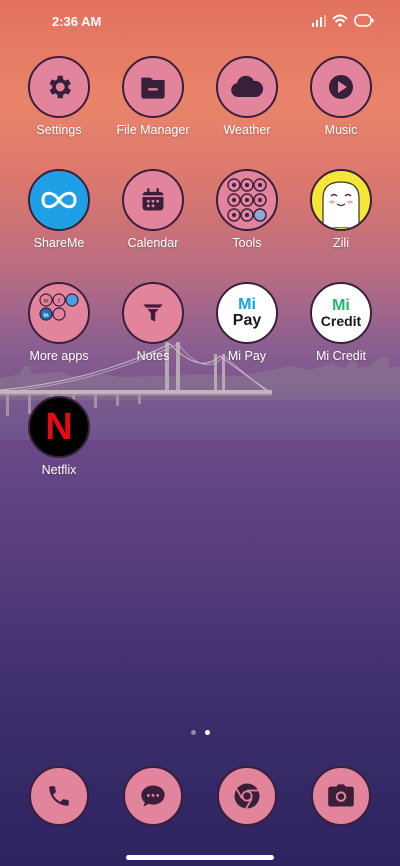 The width and height of the screenshot is (400, 866). What do you see at coordinates (247, 200) in the screenshot?
I see `tools-folder-icon` at bounding box center [247, 200].